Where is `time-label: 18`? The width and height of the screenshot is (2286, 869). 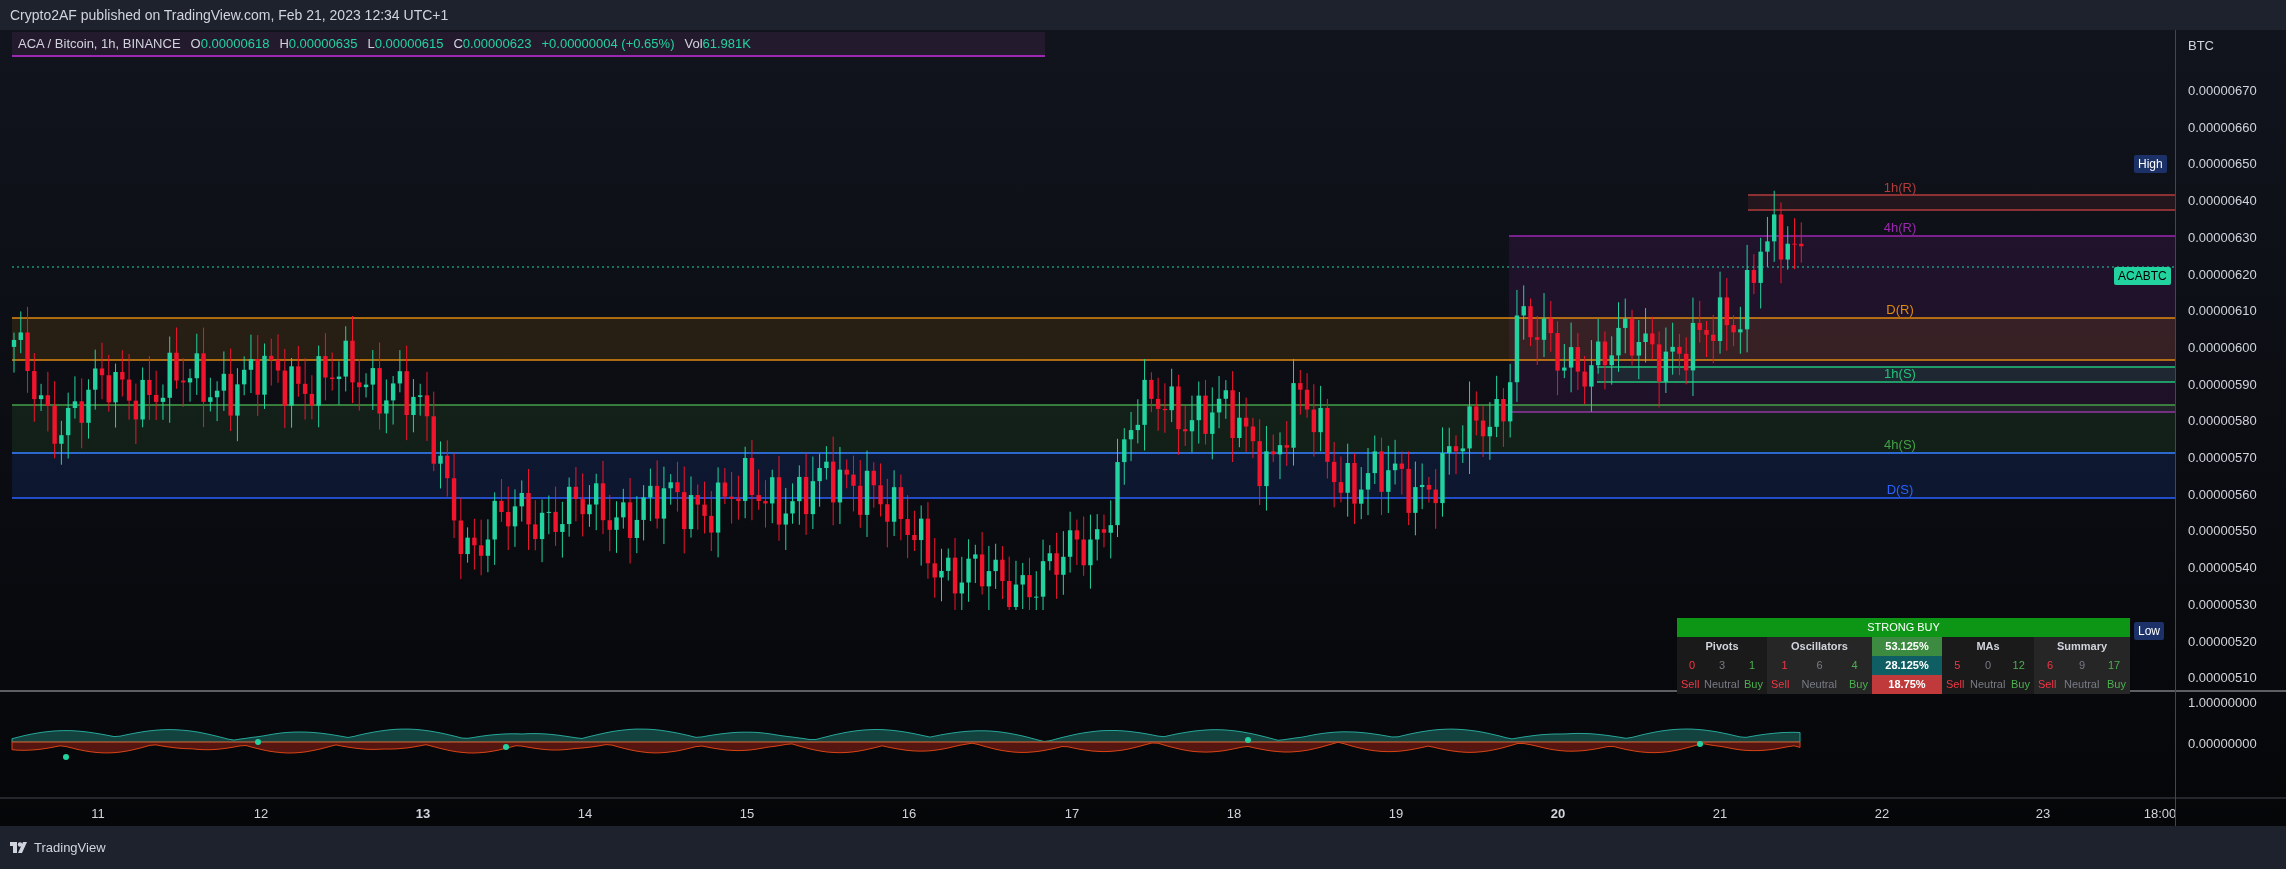
time-label: 18 is located at coordinates (1234, 813).